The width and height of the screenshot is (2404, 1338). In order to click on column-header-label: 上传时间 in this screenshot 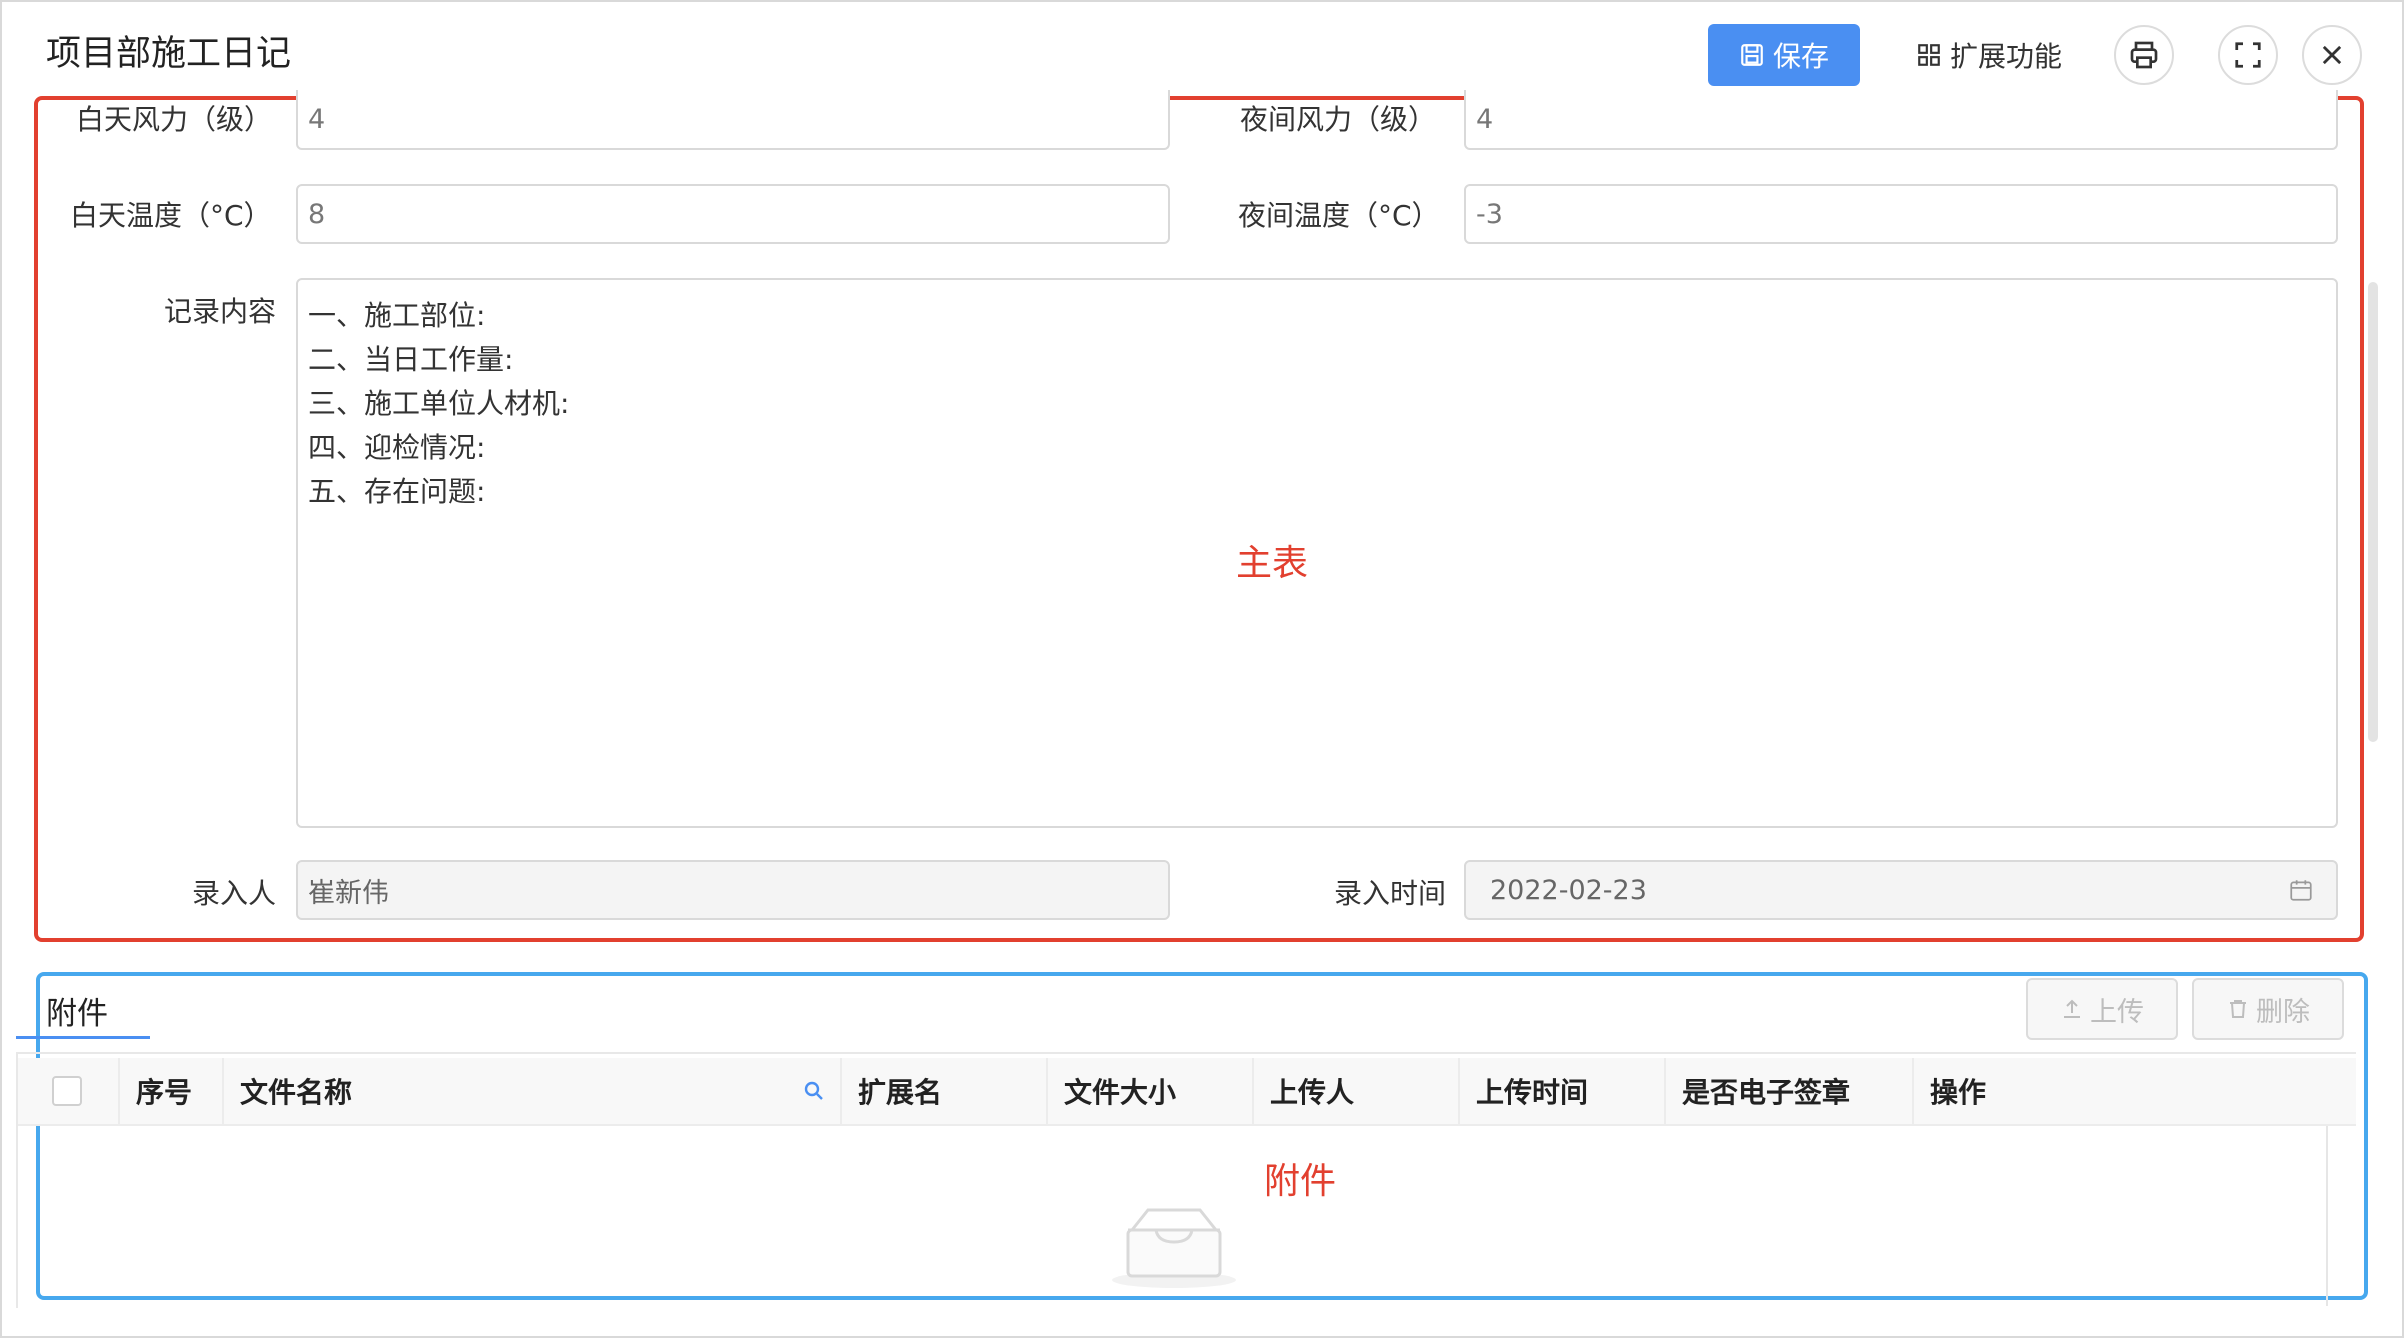, I will do `click(1532, 1092)`.